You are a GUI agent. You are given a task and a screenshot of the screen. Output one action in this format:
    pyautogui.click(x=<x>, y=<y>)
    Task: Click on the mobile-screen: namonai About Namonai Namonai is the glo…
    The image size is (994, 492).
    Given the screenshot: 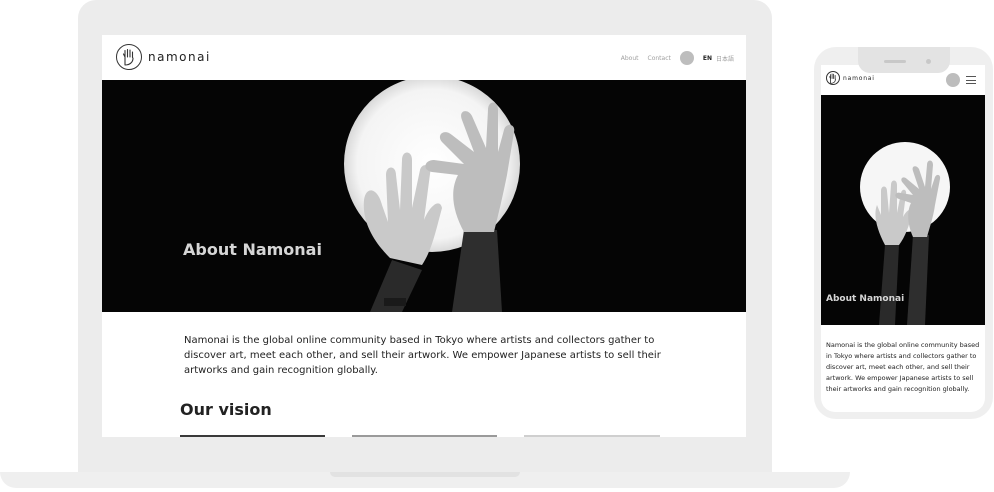 What is the action you would take?
    pyautogui.click(x=903, y=238)
    